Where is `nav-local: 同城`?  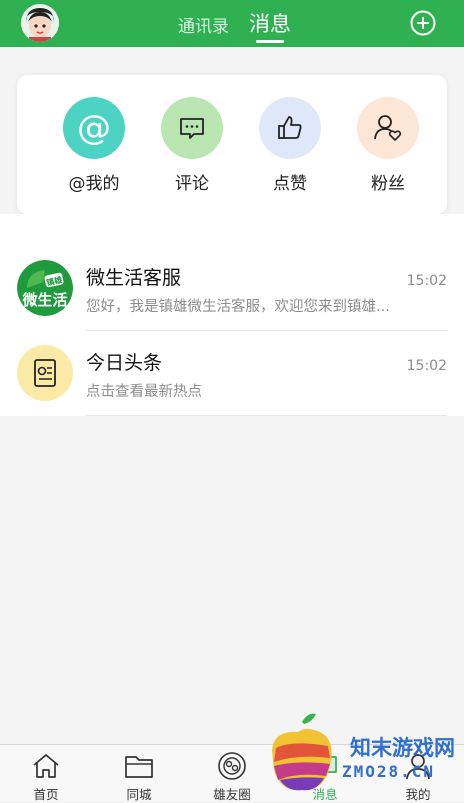
nav-local: 同城 is located at coordinates (139, 777).